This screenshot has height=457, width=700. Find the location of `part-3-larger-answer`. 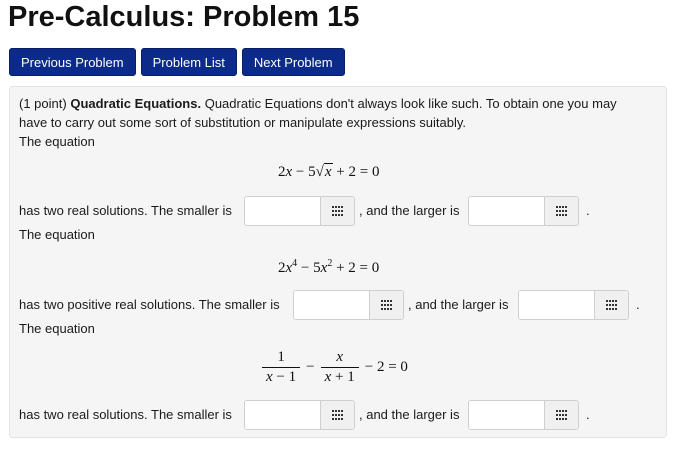

part-3-larger-answer is located at coordinates (523, 415).